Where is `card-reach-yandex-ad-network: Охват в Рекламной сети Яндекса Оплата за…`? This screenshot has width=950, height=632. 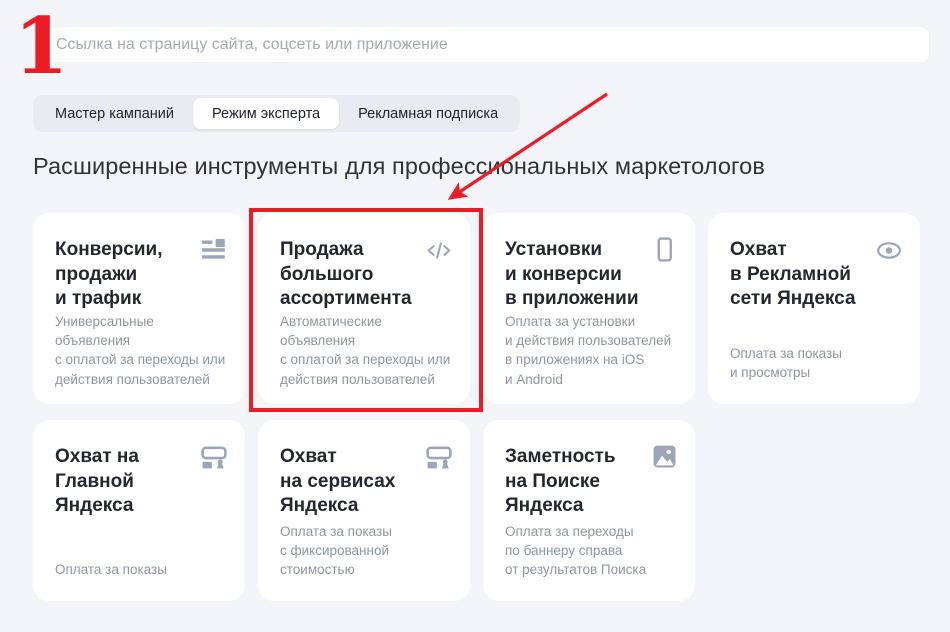 card-reach-yandex-ad-network: Охват в Рекламной сети Яндекса Оплата за… is located at coordinates (814, 308).